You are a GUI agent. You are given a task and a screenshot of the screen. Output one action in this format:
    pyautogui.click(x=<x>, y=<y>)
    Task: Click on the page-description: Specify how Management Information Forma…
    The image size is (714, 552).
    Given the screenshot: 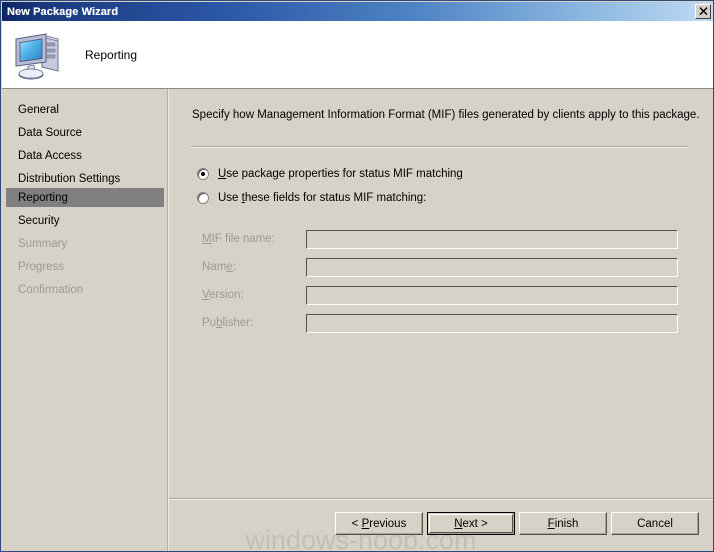 What is the action you would take?
    pyautogui.click(x=446, y=115)
    